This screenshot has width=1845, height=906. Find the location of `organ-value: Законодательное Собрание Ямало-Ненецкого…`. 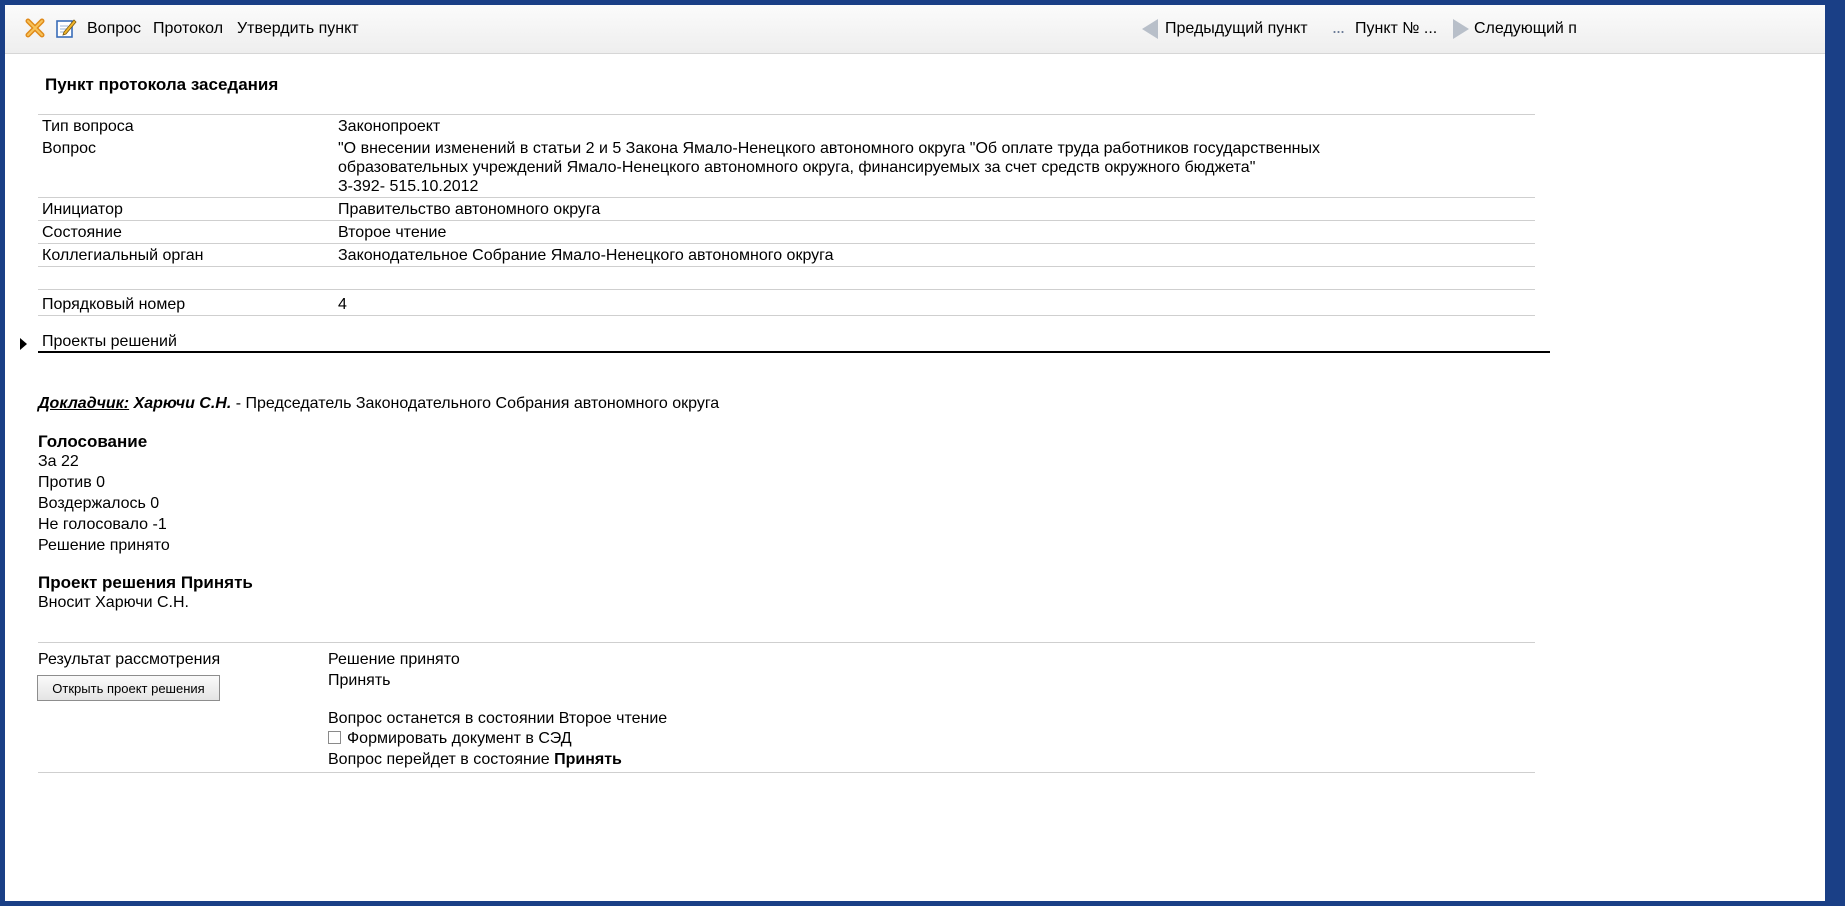

organ-value: Законодательное Собрание Ямало-Ненецкого… is located at coordinates (934, 255).